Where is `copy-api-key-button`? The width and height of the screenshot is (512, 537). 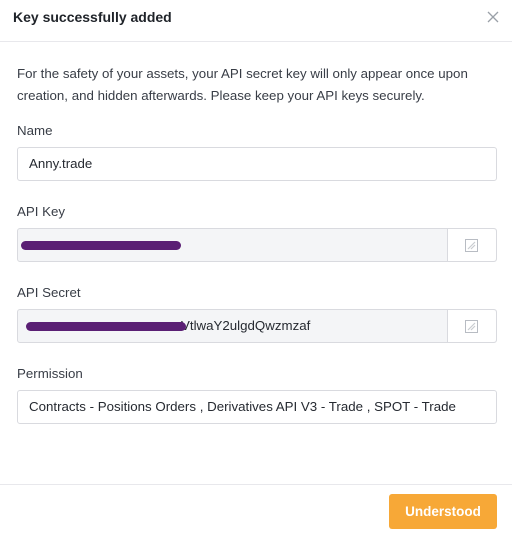 copy-api-key-button is located at coordinates (471, 245).